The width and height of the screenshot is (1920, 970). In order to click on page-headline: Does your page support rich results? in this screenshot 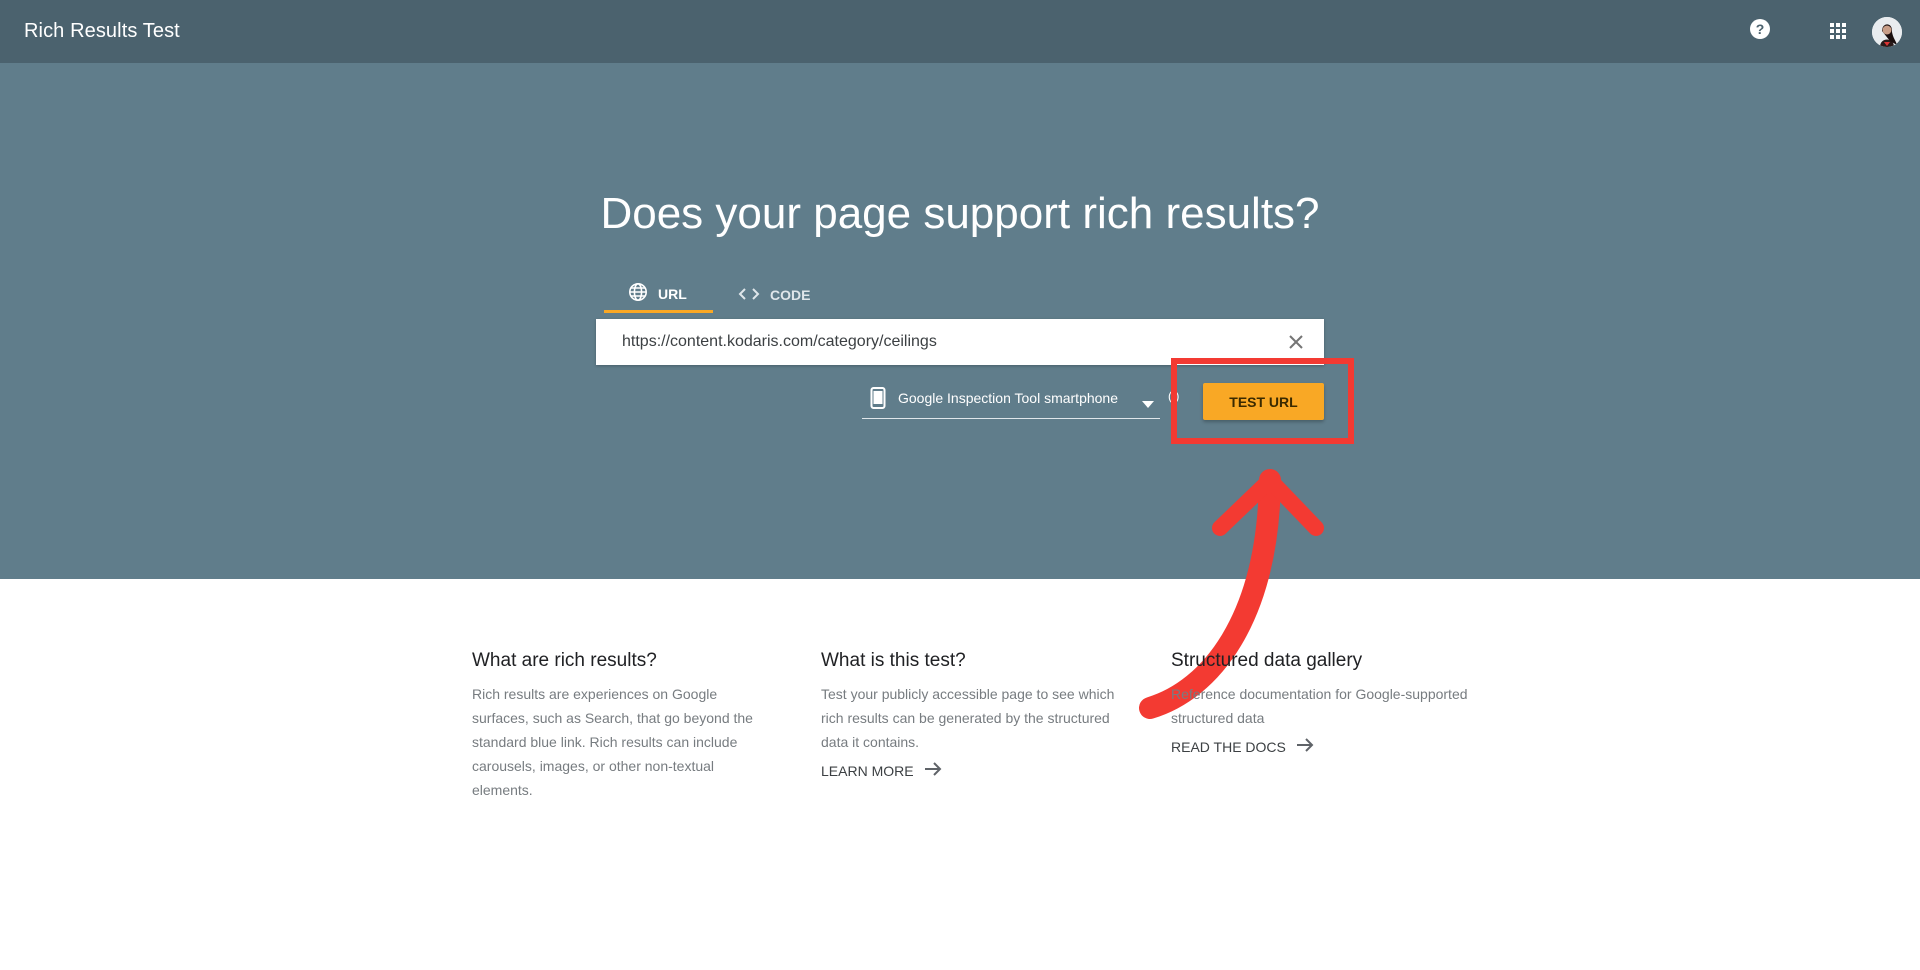, I will do `click(960, 213)`.